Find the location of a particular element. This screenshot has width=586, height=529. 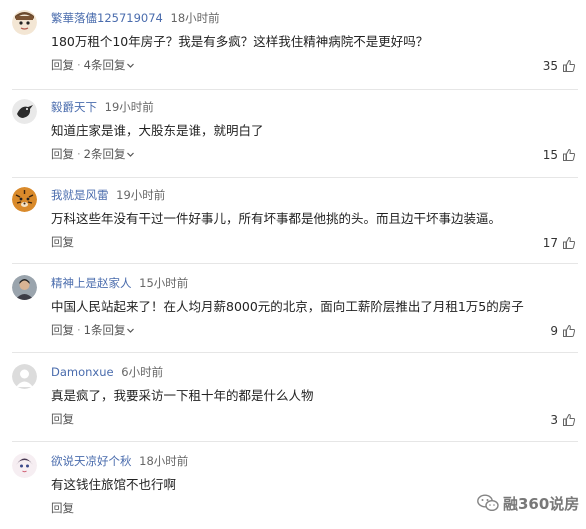

comment-actions: 回复 · 2条回复 is located at coordinates (93, 154).